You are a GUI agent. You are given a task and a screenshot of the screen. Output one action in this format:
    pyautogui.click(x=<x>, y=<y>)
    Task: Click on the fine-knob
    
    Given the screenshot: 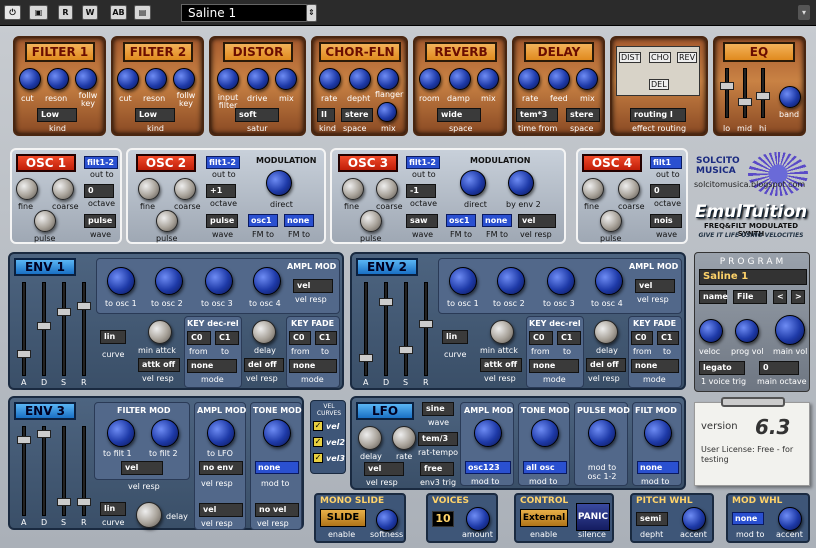 What is the action you would take?
    pyautogui.click(x=353, y=189)
    